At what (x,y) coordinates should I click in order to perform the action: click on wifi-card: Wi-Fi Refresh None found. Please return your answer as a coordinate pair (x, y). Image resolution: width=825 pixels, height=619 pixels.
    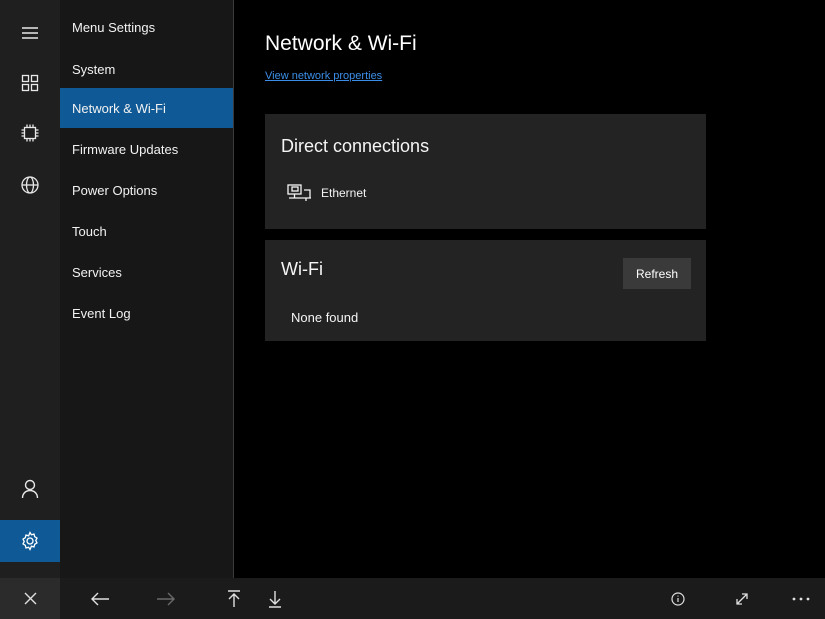
    Looking at the image, I should click on (485, 290).